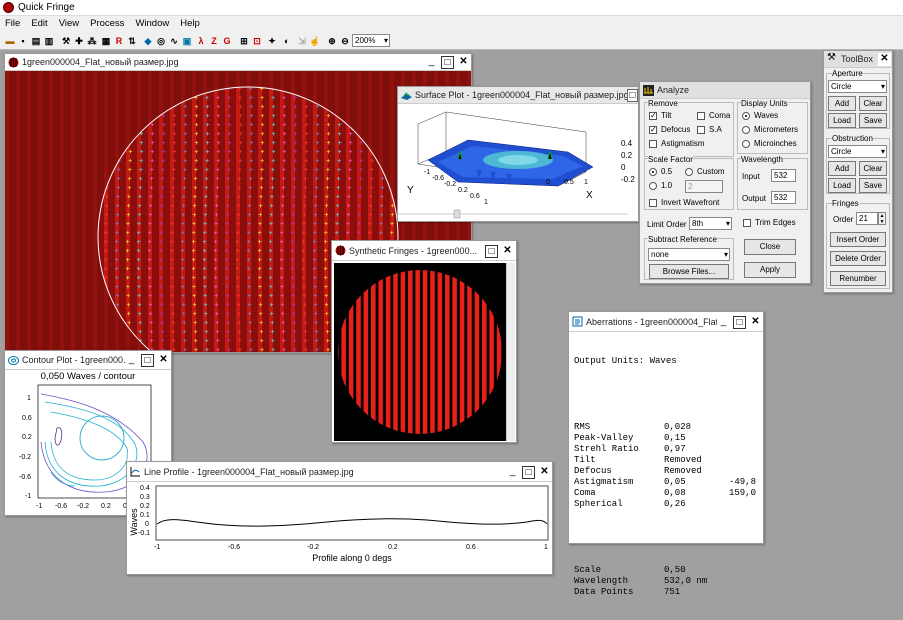 The width and height of the screenshot is (903, 620). I want to click on insert-order-button: Insert Order, so click(858, 239).